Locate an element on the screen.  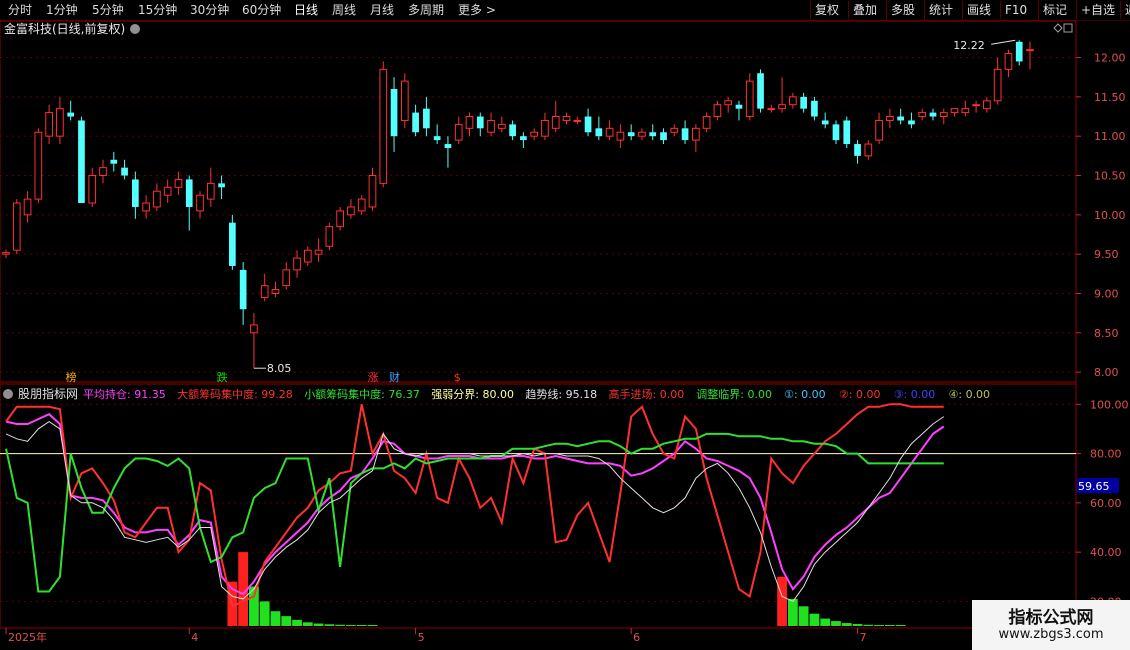
event-marker-4: $ is located at coordinates (457, 377).